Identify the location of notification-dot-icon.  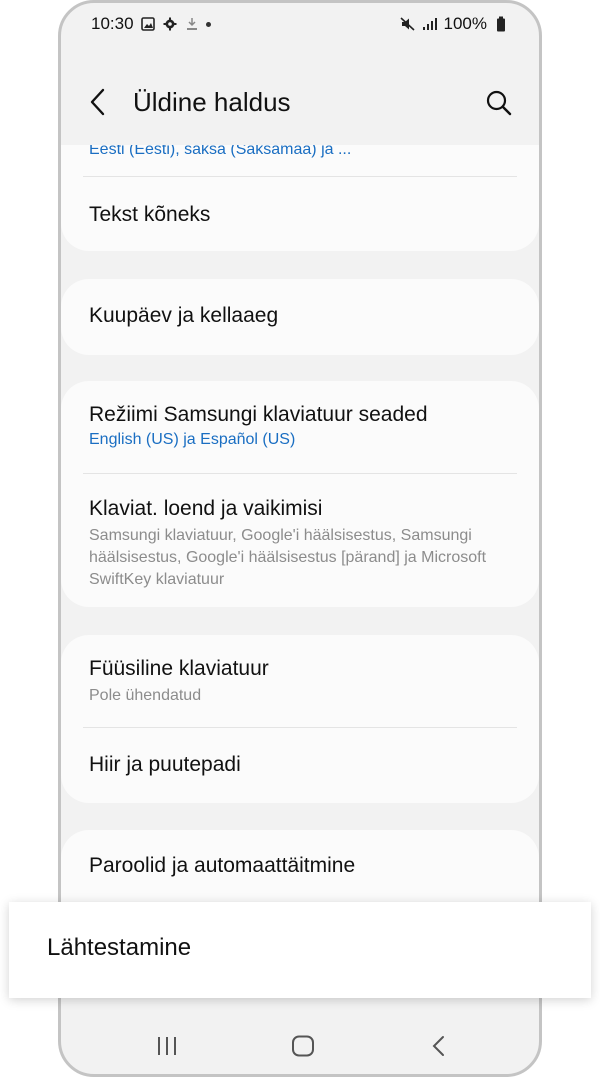
(208, 24).